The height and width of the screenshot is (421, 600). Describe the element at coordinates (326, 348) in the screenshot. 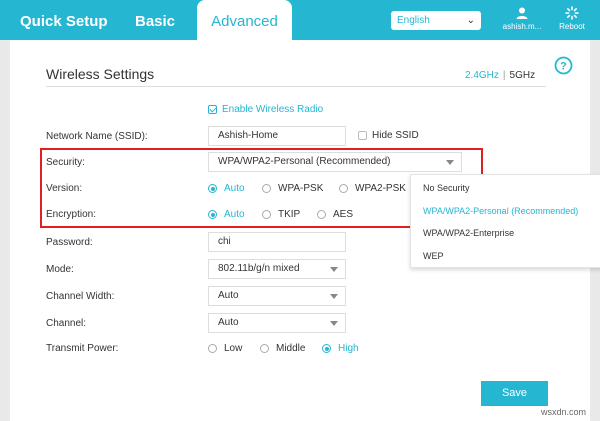

I see `transmit-high-radio` at that location.